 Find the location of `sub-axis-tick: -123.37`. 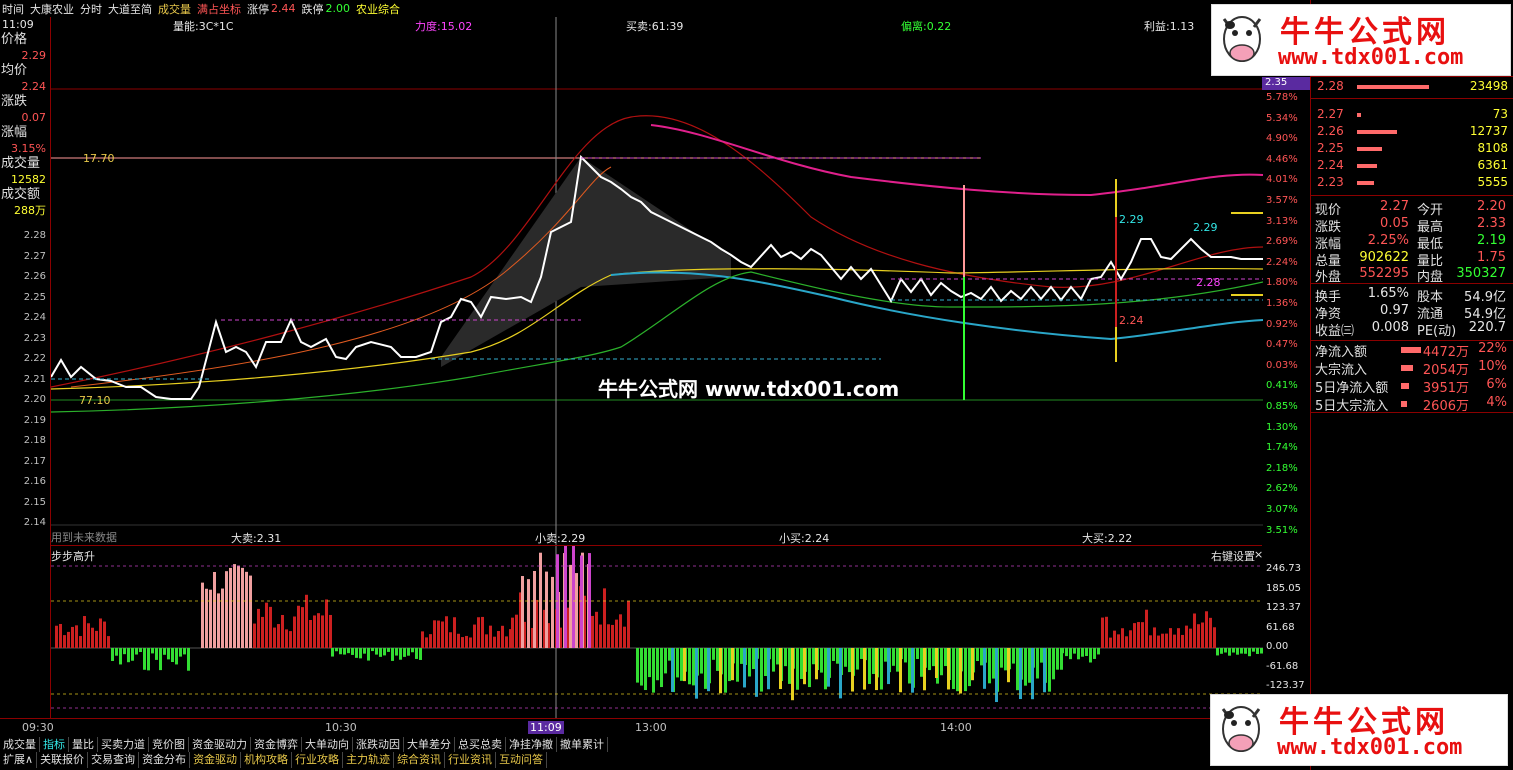

sub-axis-tick: -123.37 is located at coordinates (1285, 685).